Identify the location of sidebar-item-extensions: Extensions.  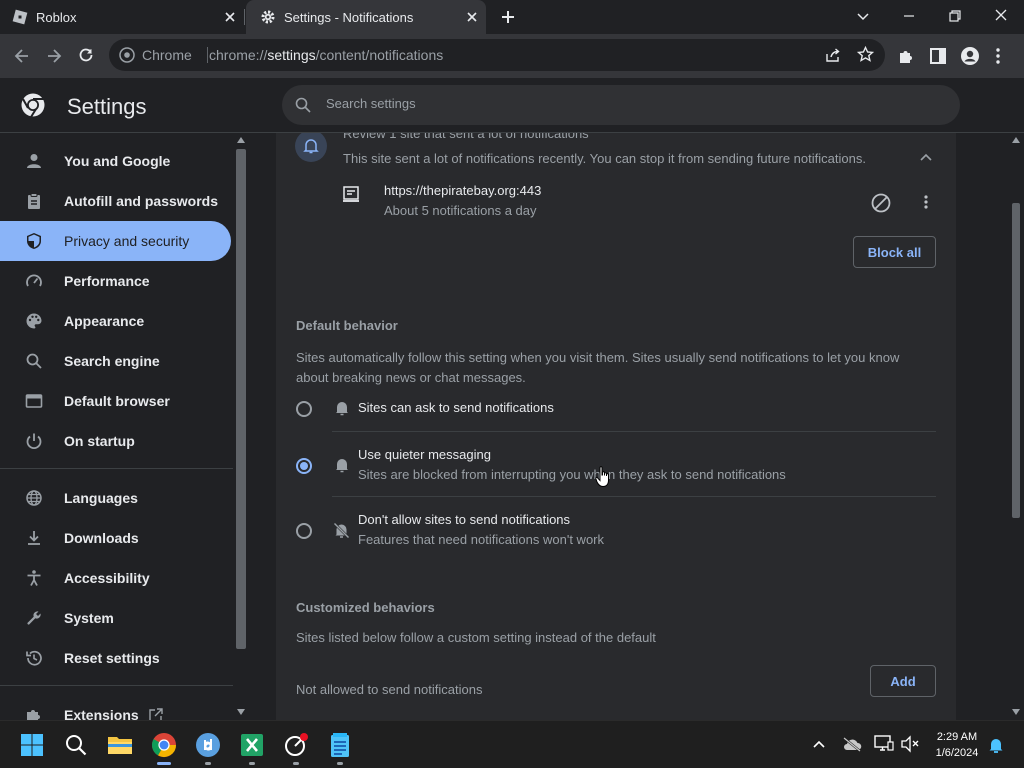
(115, 707).